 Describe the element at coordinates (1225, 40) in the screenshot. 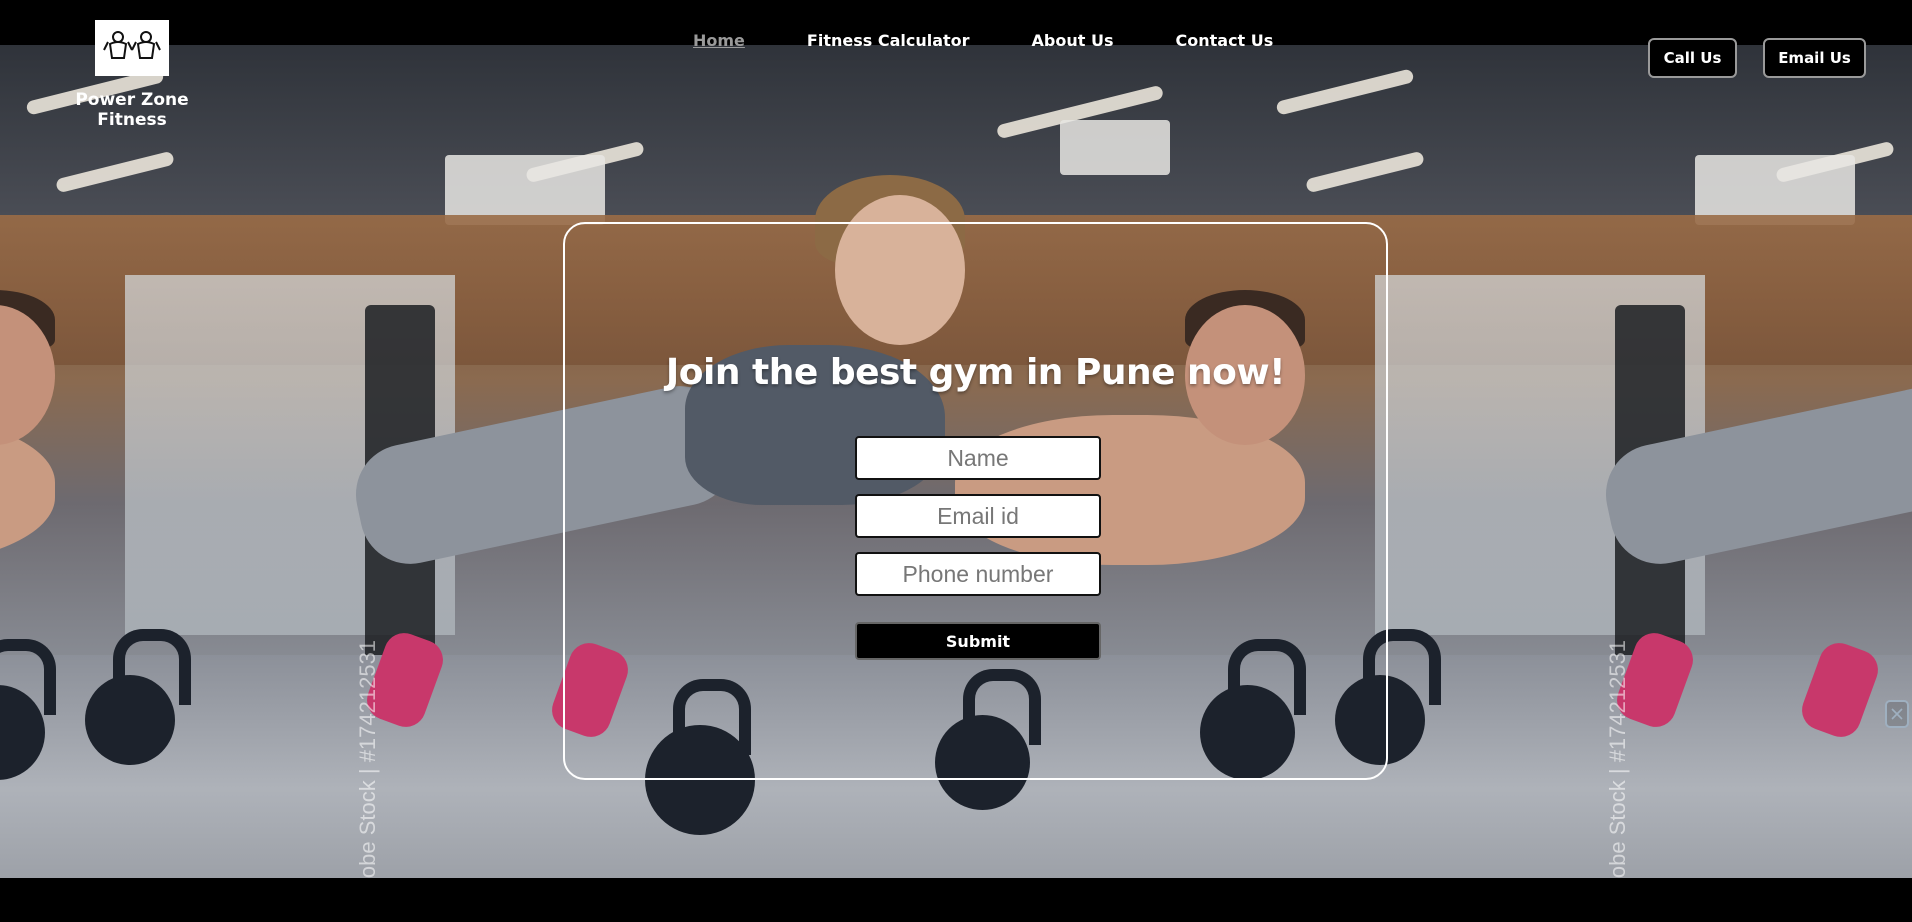

I see `nav-contact-us: Contact Us` at that location.